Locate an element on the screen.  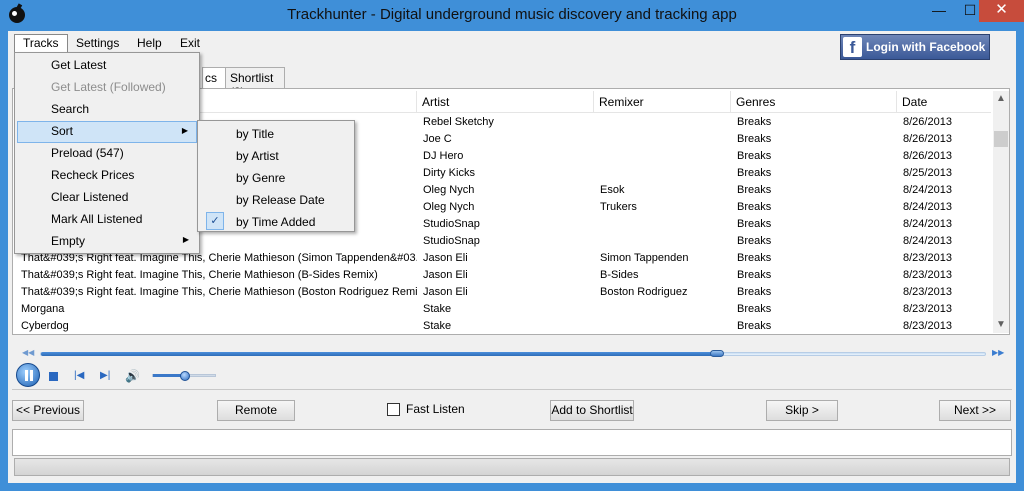
scroll-thumb is located at coordinates (1001, 139).